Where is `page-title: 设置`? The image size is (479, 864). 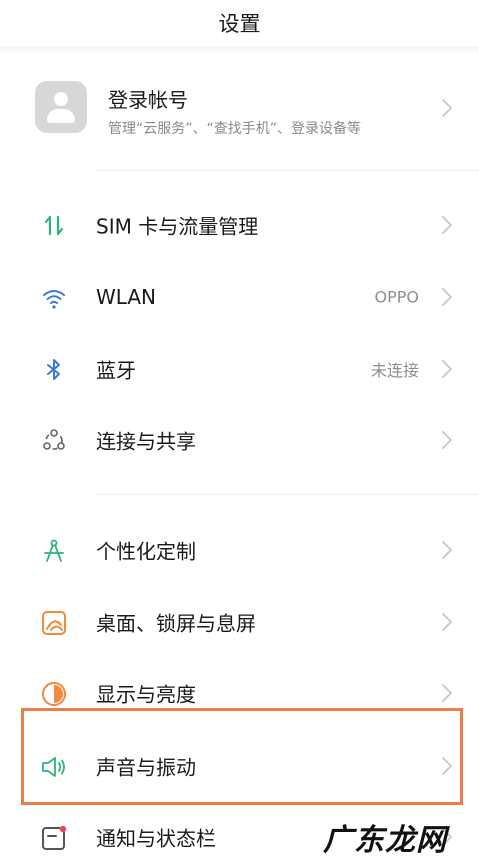 page-title: 设置 is located at coordinates (239, 23).